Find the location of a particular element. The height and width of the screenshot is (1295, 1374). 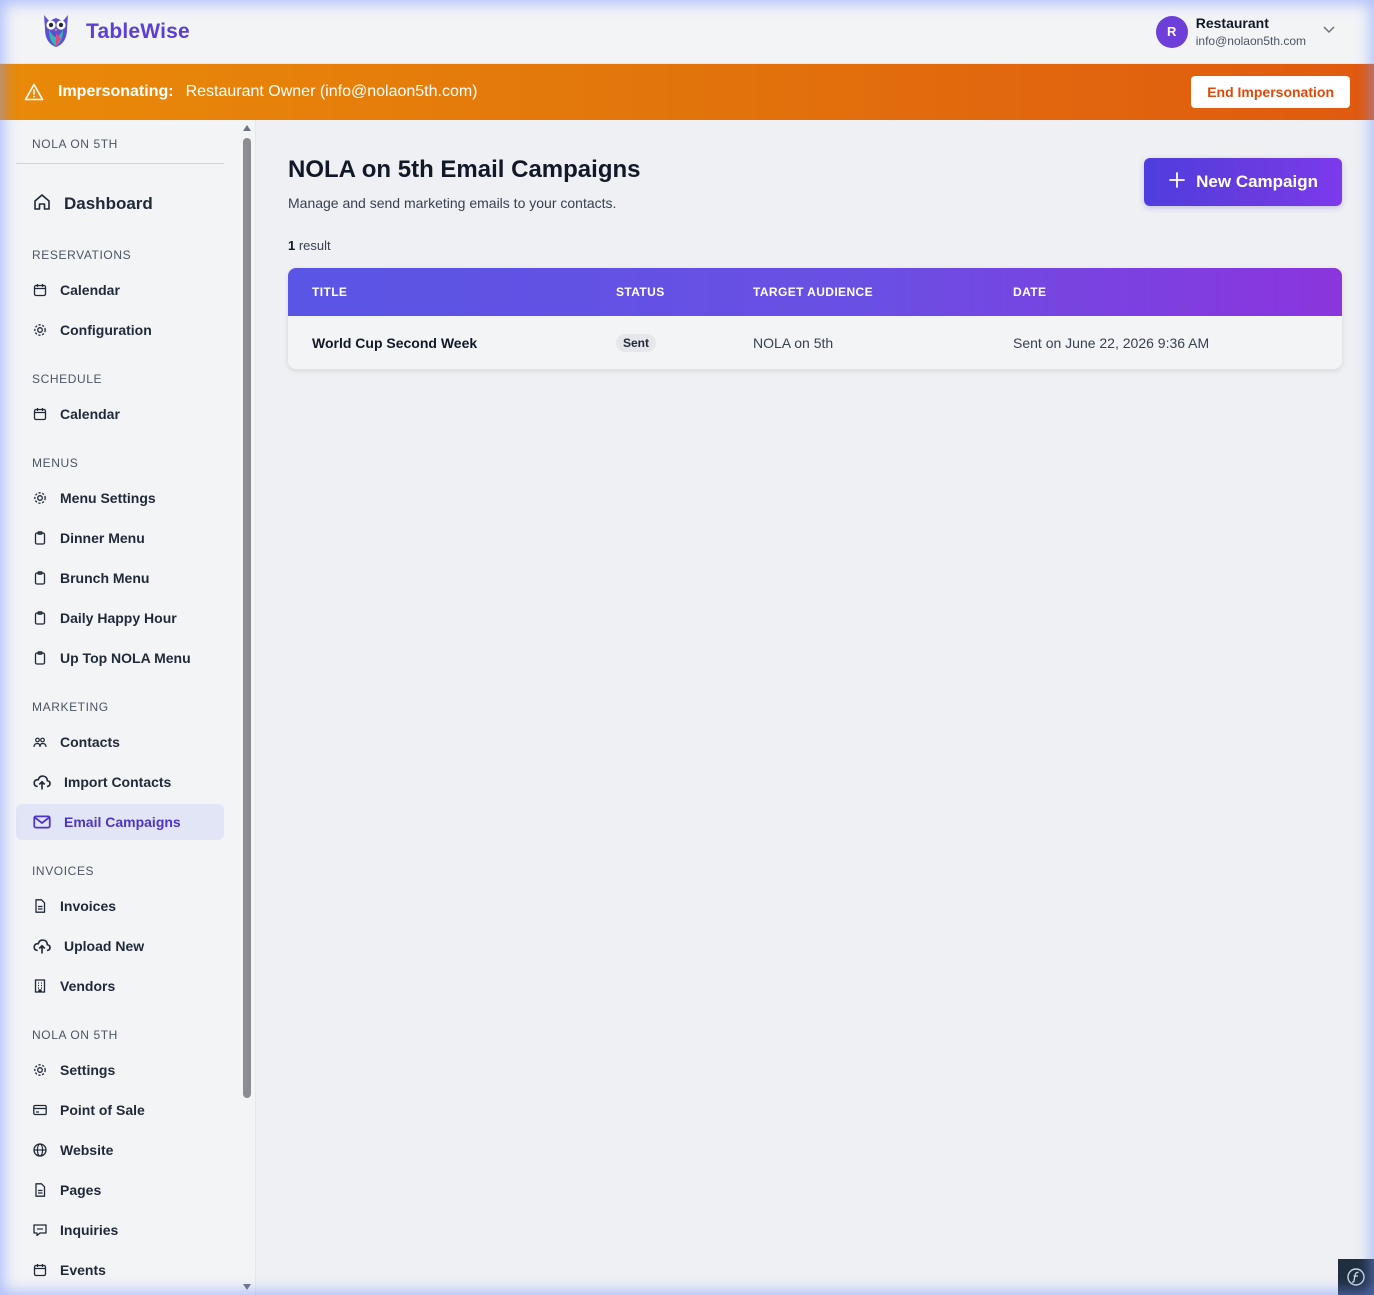

sidebar-item-daily-happy-hour: Daily Happy Hour is located at coordinates (120, 618).